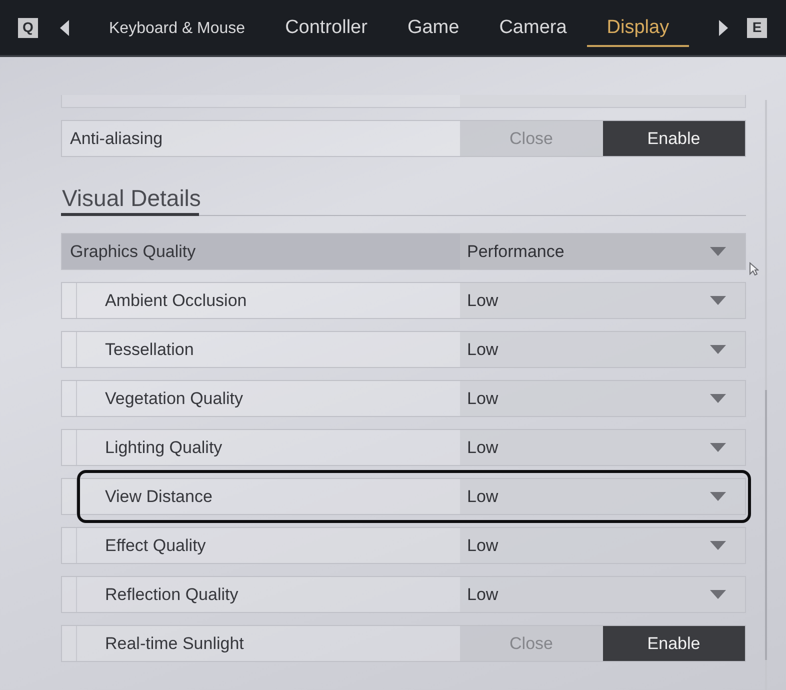 The width and height of the screenshot is (786, 690). Describe the element at coordinates (403, 594) in the screenshot. I see `setting-row: Reflection Quality Low` at that location.